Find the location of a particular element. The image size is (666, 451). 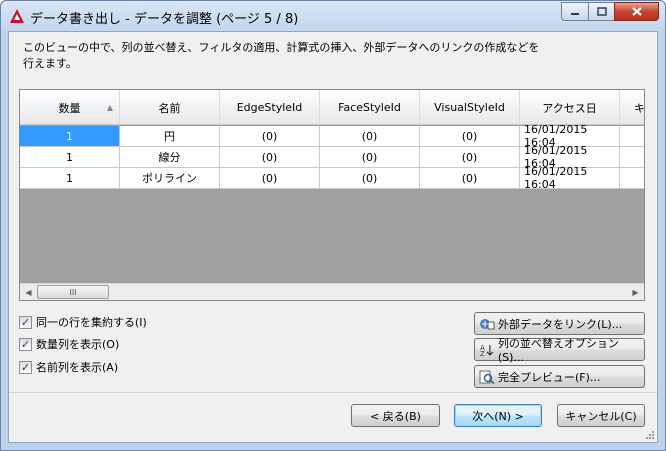

column-header-label: EdgeStyleId is located at coordinates (269, 107).